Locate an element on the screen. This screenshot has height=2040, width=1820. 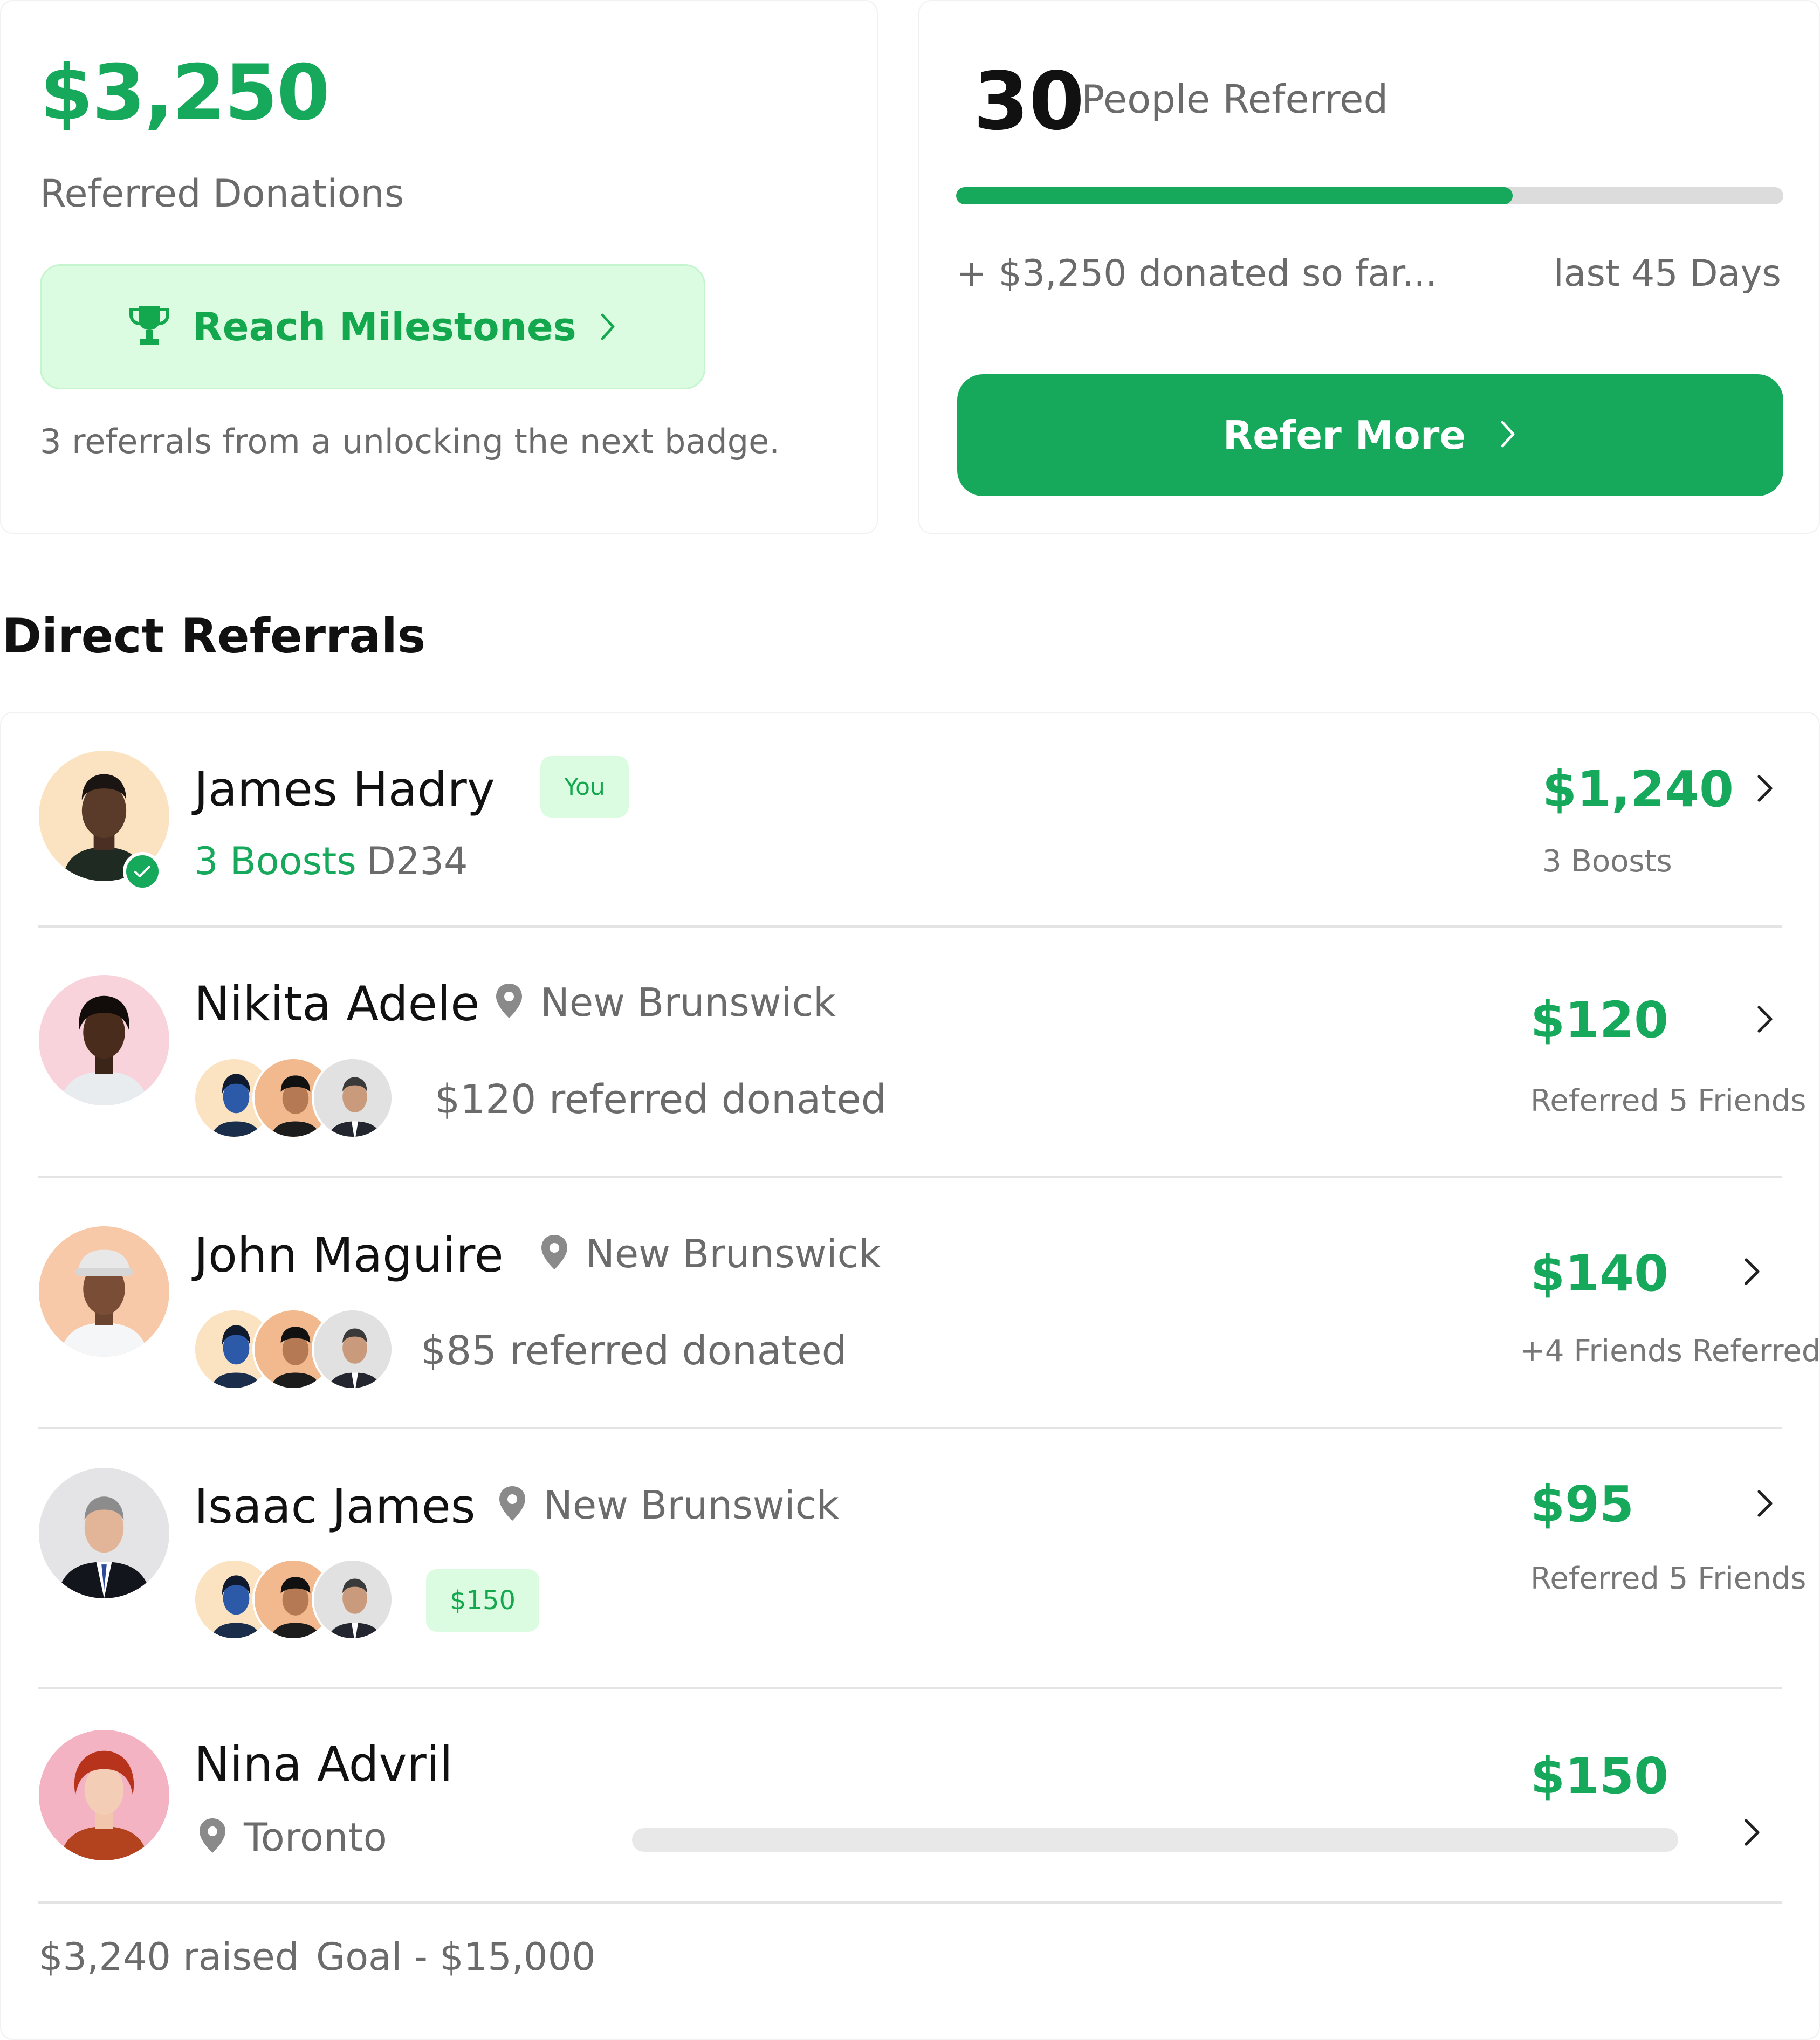
direct-referrals-title: Direct Referrals is located at coordinates (214, 636).